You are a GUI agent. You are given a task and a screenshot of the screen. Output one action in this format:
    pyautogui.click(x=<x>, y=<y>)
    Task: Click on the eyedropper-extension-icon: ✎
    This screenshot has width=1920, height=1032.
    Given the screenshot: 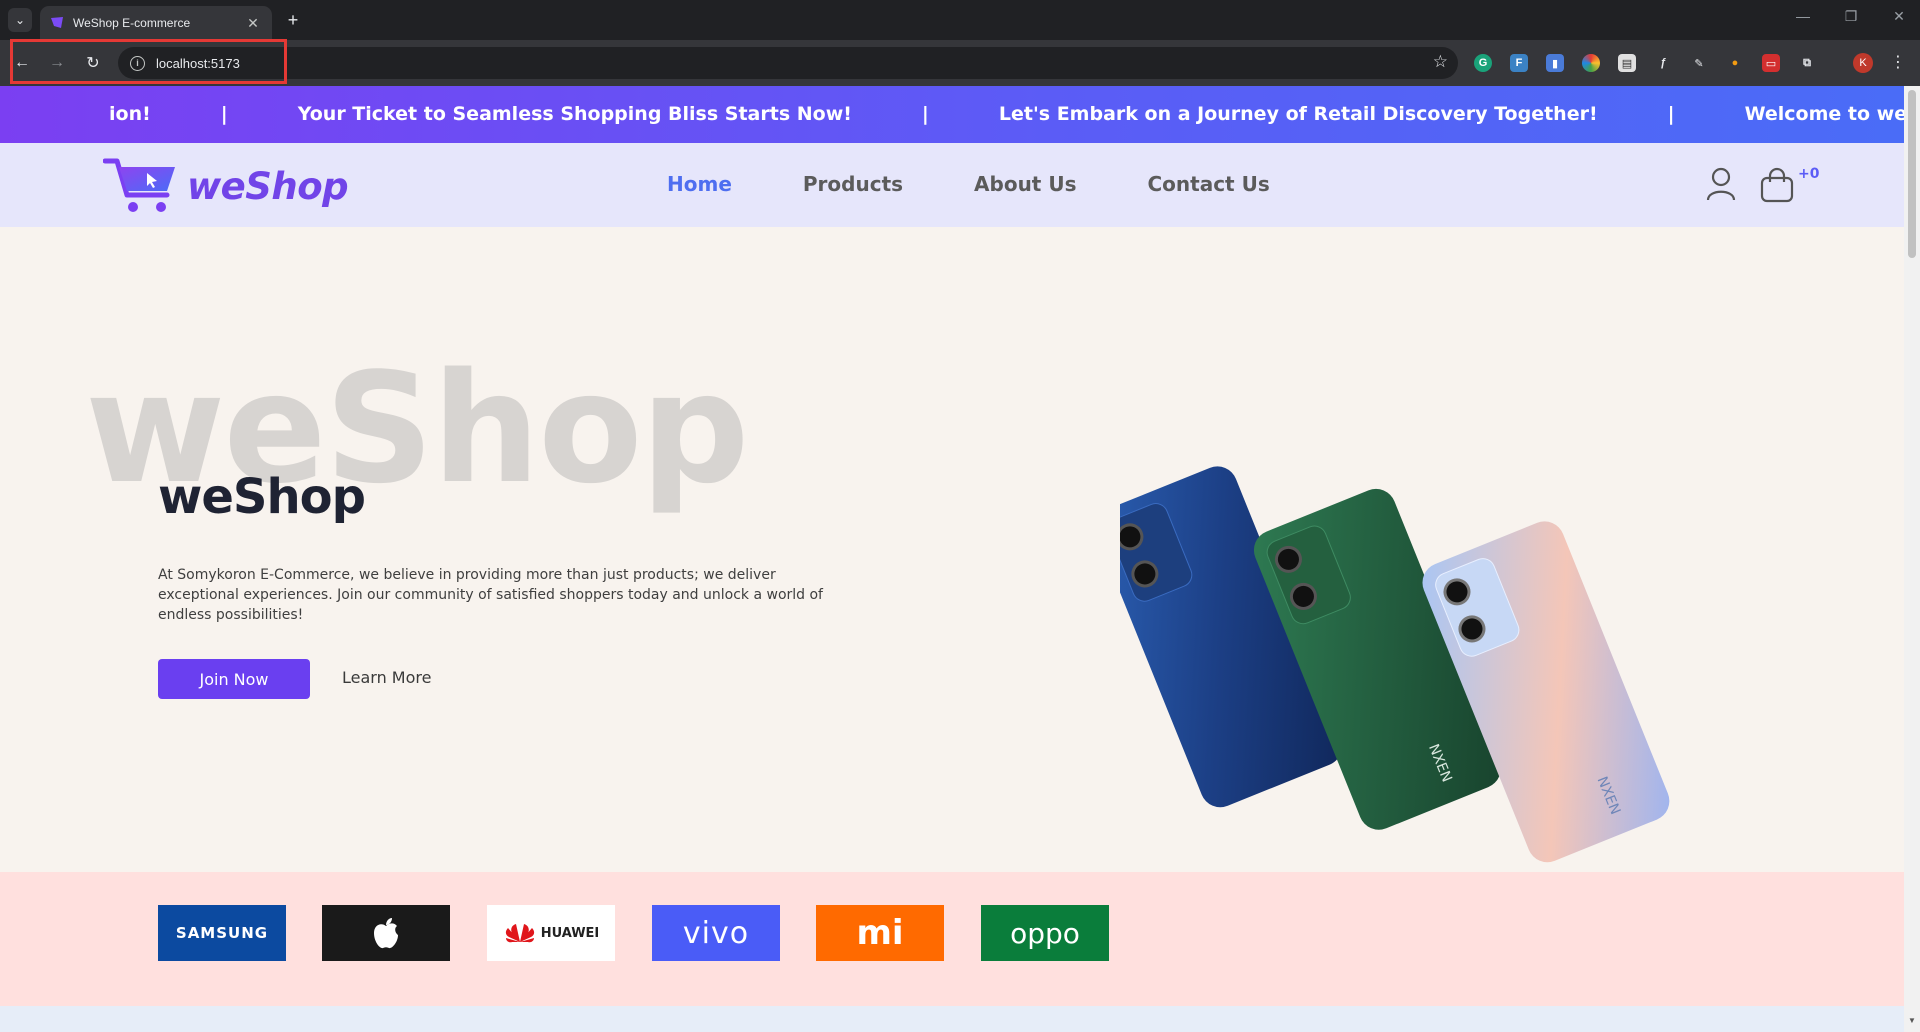 What is the action you would take?
    pyautogui.click(x=1699, y=63)
    